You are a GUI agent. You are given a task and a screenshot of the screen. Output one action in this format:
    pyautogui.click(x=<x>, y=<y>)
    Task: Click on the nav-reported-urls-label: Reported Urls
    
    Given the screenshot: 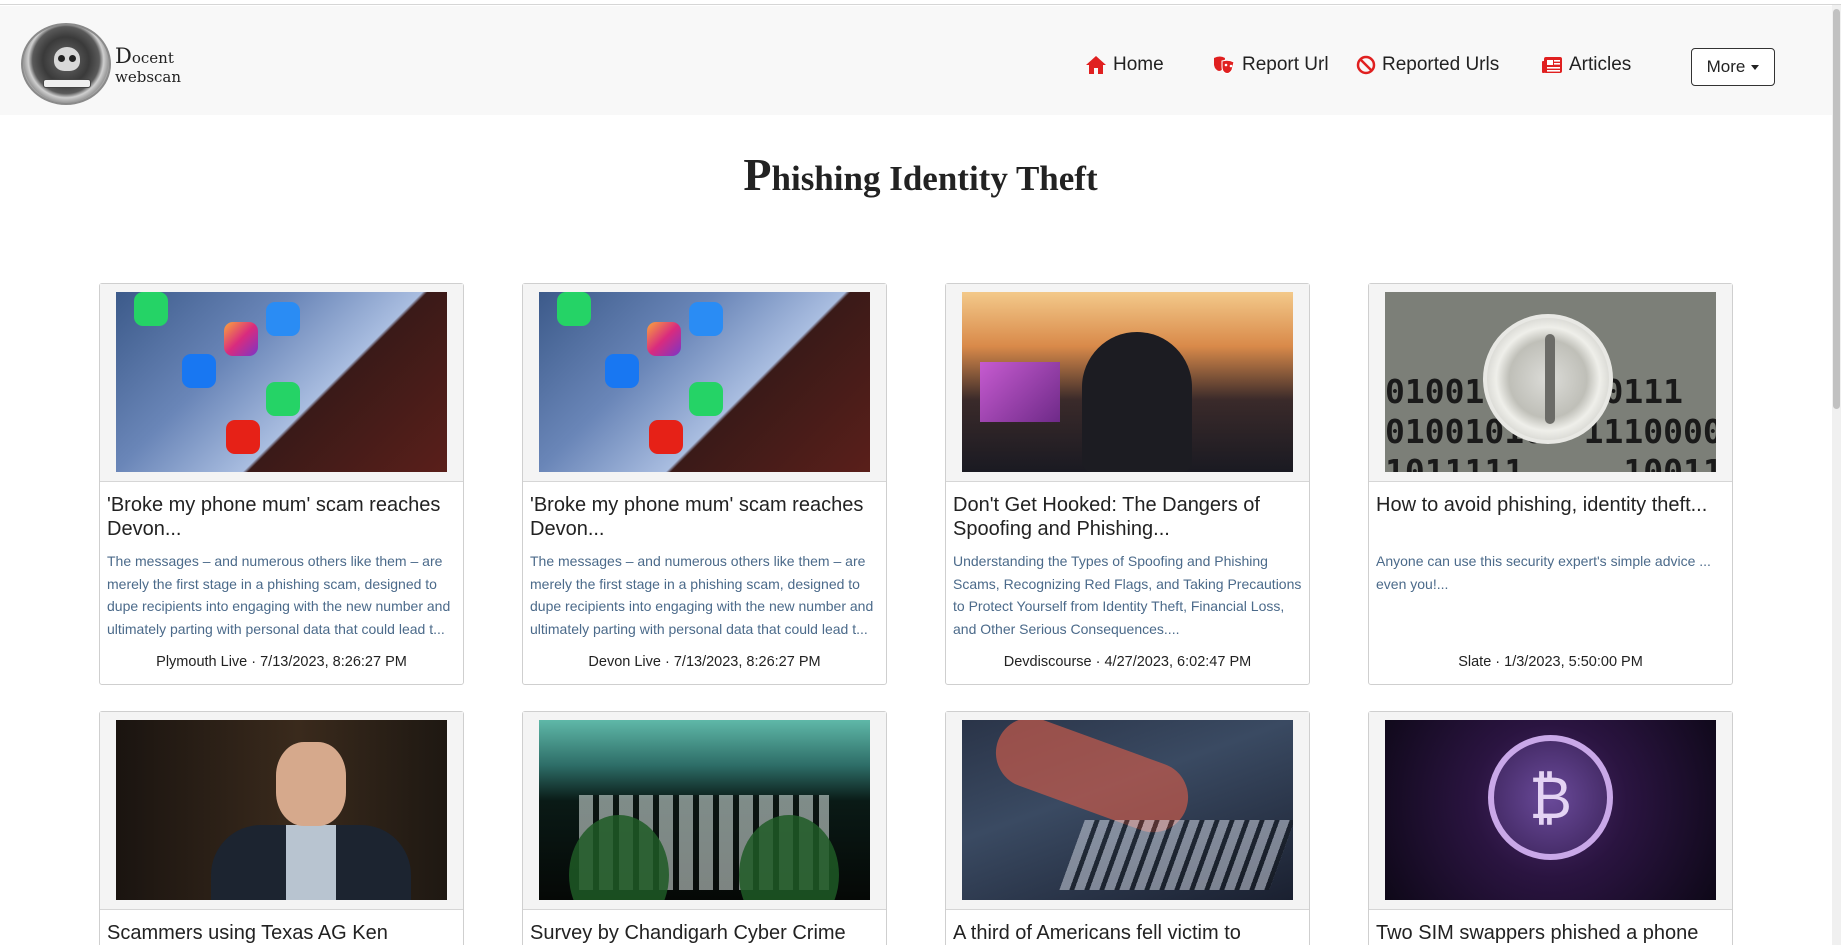 What is the action you would take?
    pyautogui.click(x=1441, y=64)
    